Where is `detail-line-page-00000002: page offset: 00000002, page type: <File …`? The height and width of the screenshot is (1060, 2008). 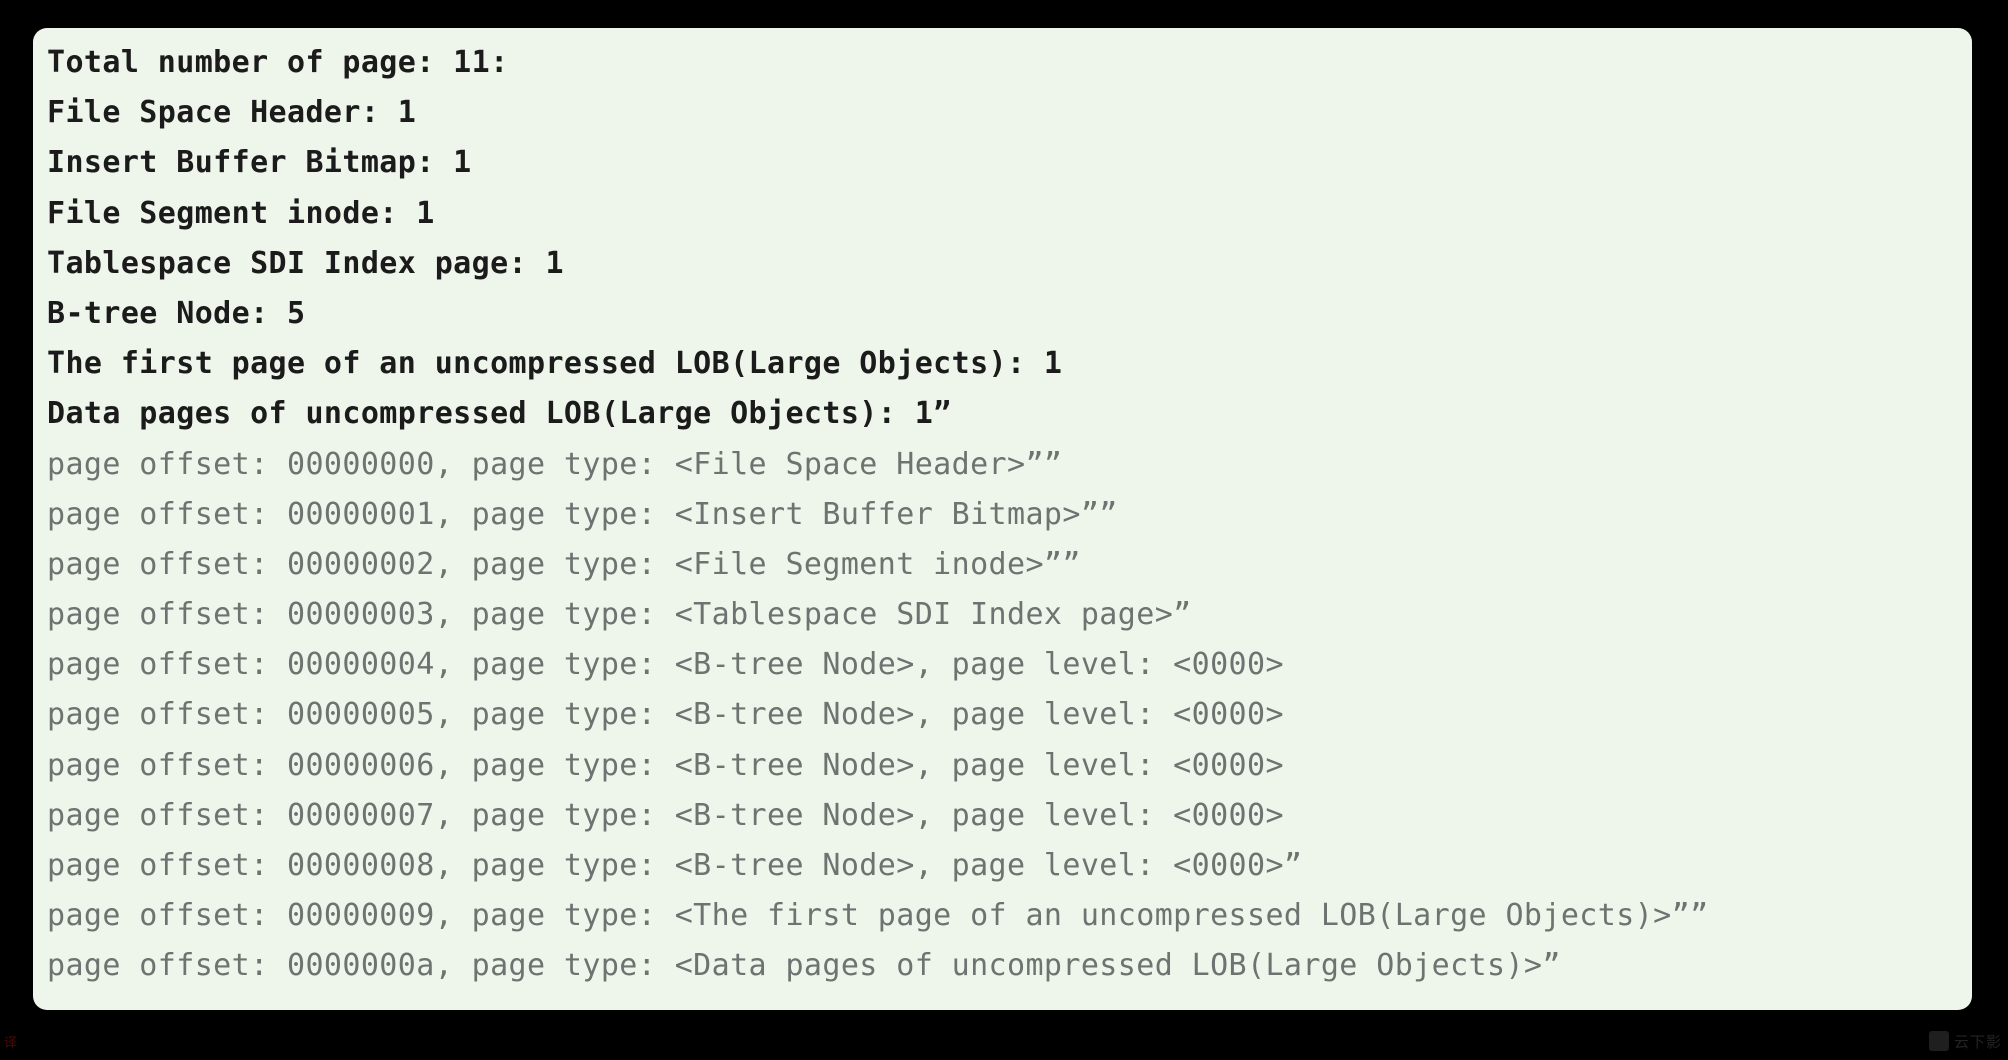 detail-line-page-00000002: page offset: 00000002, page type: <File … is located at coordinates (564, 564).